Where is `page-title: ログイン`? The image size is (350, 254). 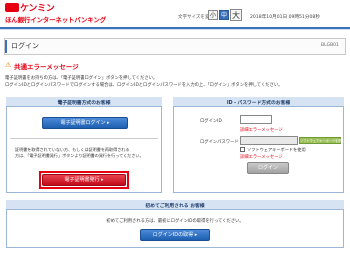 page-title: ログイン is located at coordinates (25, 46).